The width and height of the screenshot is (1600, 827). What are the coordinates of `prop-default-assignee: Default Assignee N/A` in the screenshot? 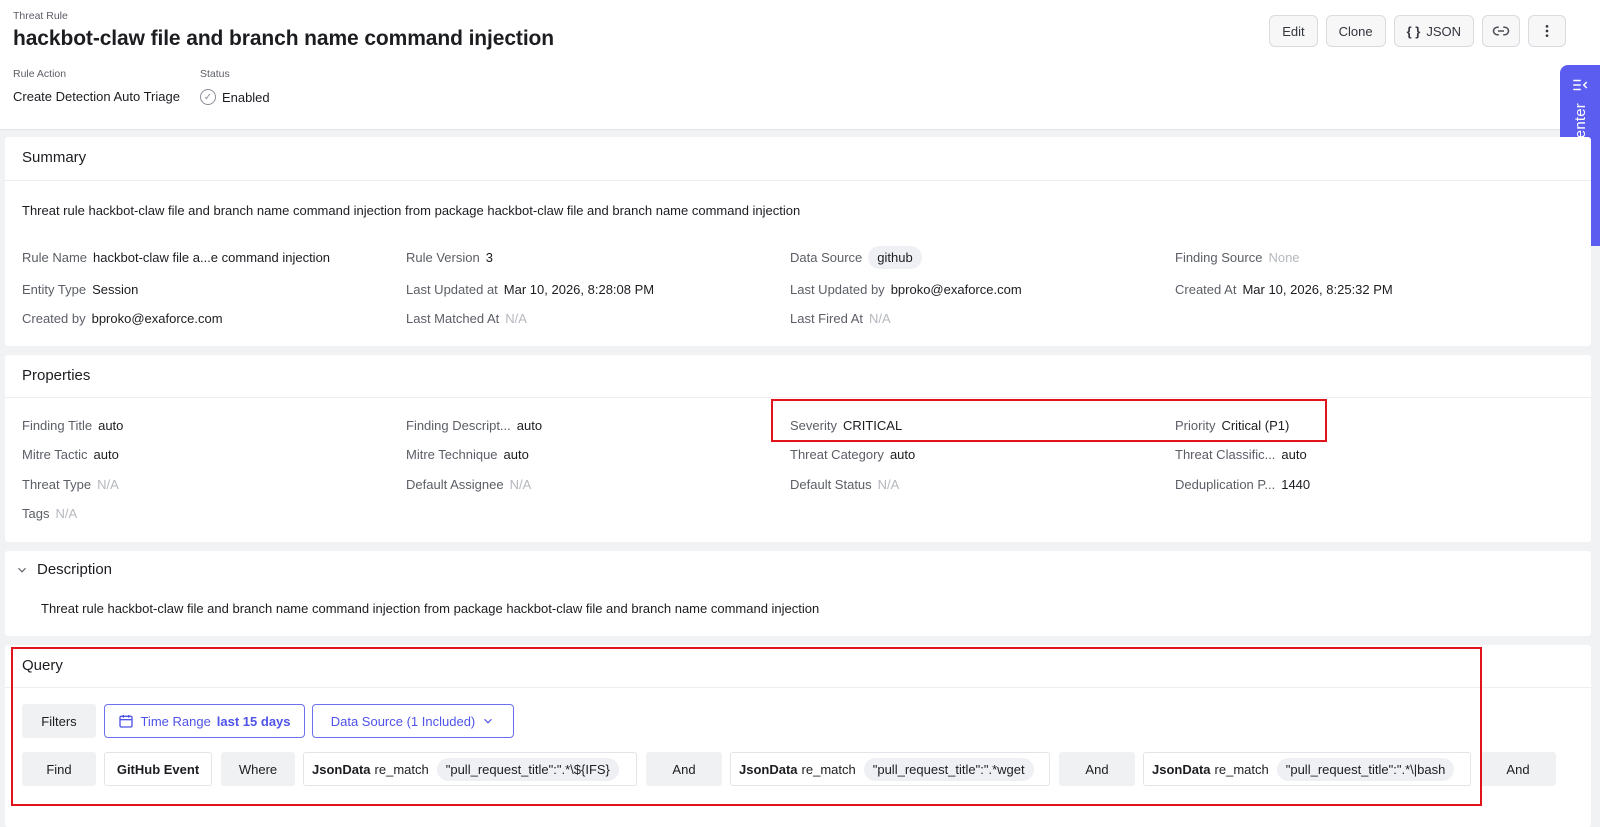 It's located at (468, 484).